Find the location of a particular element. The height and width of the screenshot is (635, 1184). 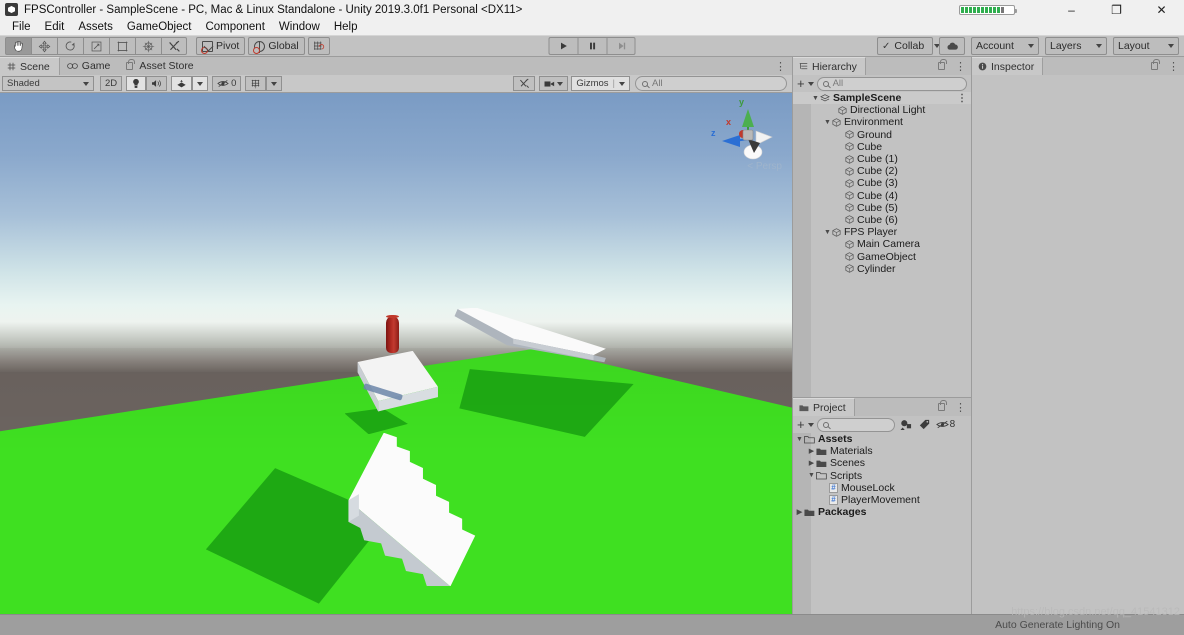

hierarchy-row-main-camera: Main Camera is located at coordinates (882, 244).